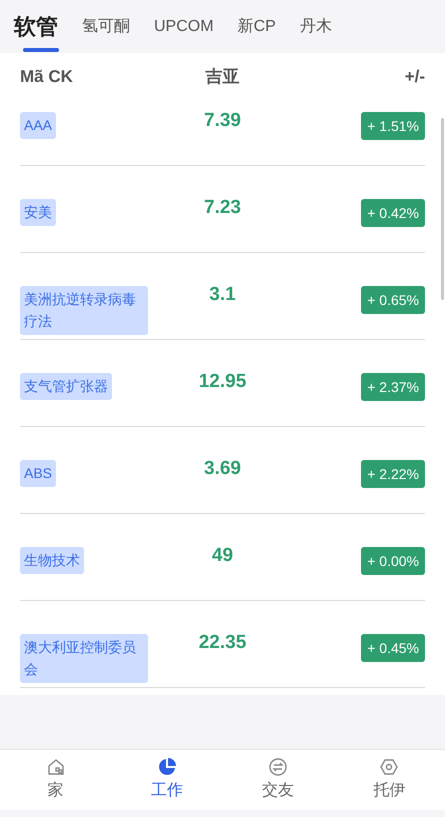 Image resolution: width=445 pixels, height=817 pixels. What do you see at coordinates (36, 26) in the screenshot?
I see `tab: 软管` at bounding box center [36, 26].